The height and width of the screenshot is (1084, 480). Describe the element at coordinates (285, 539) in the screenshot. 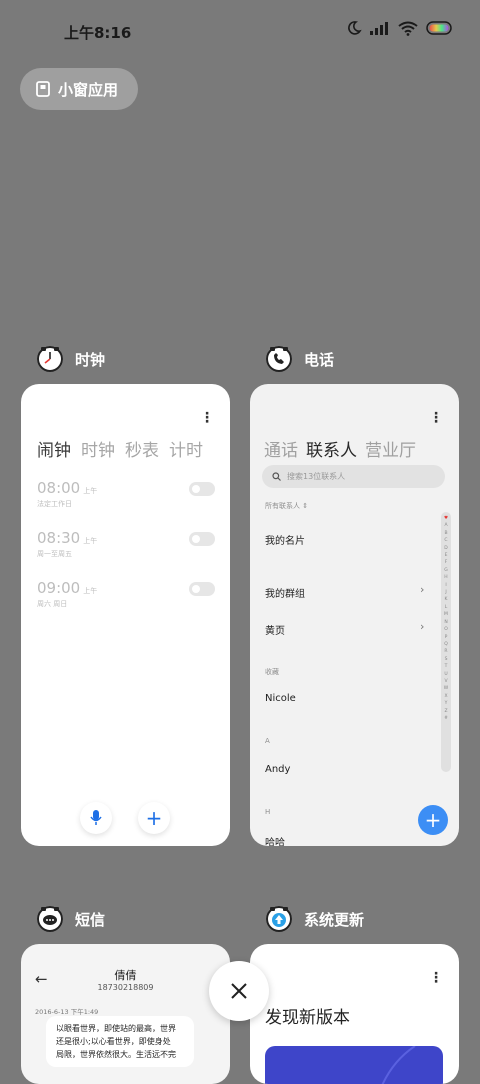

I see `my-card-item: 我的名片` at that location.